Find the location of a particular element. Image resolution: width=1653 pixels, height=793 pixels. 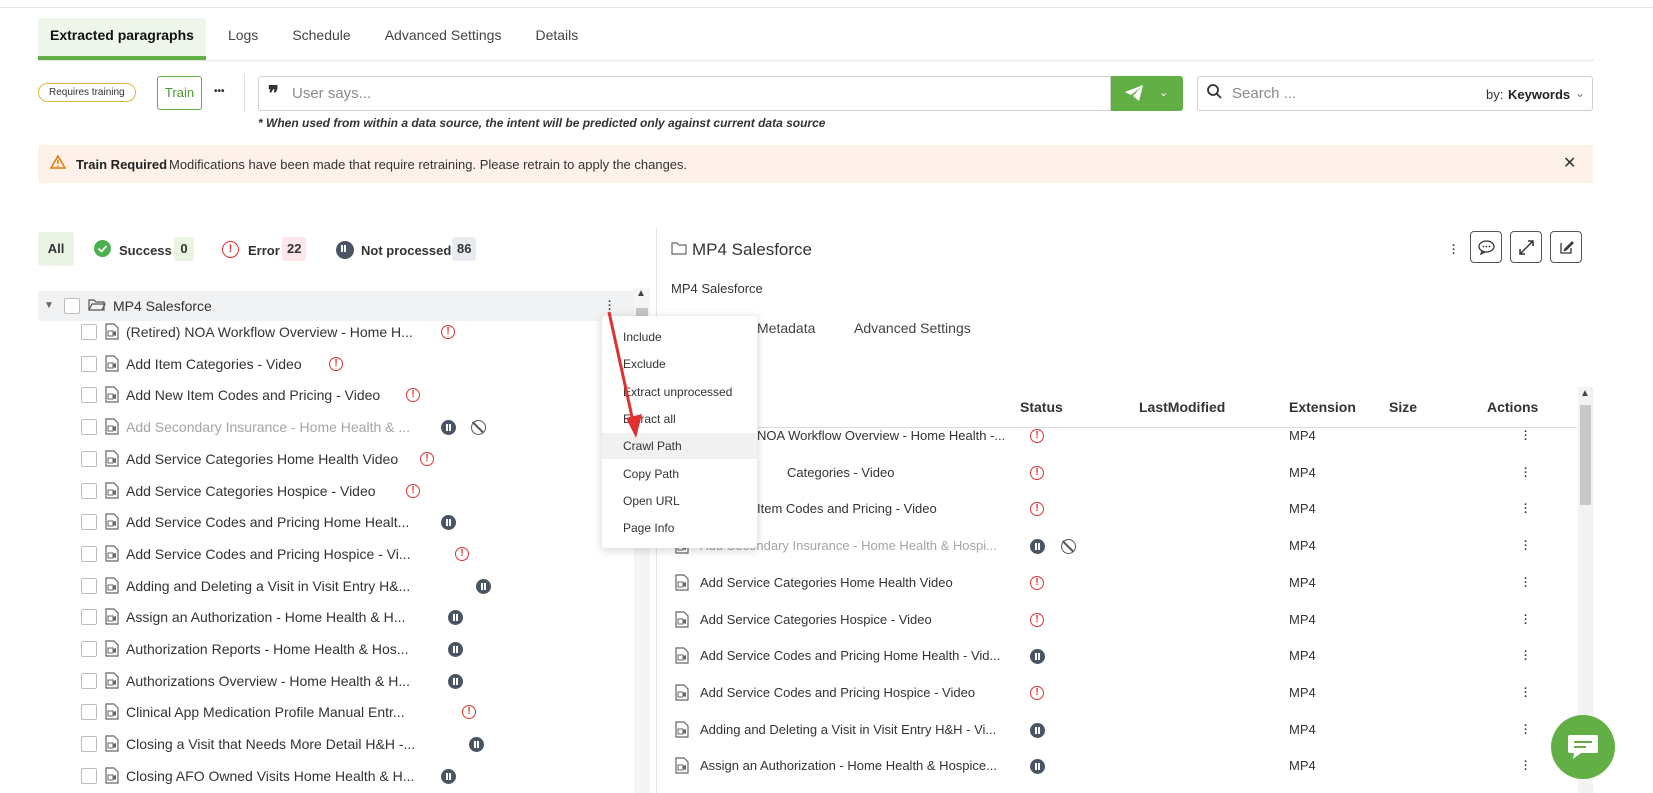

menu-item-page-info: Page Info is located at coordinates (679, 528).